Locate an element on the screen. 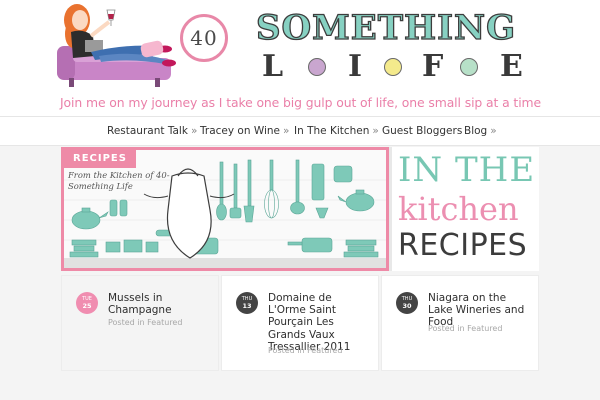 The width and height of the screenshot is (600, 400). logo-letter-e: E is located at coordinates (511, 66).